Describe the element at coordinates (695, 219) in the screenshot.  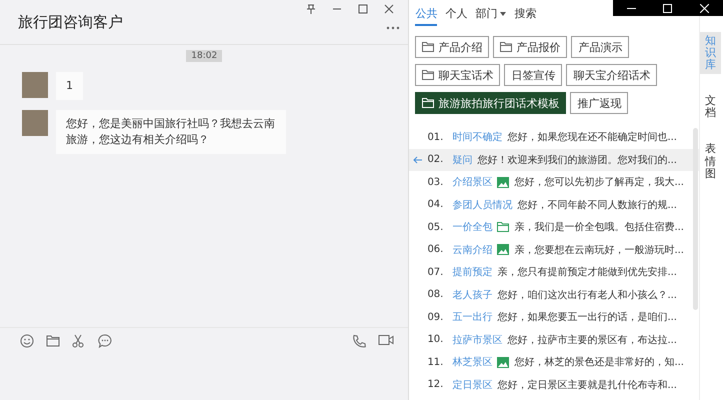
I see `scrollbar` at that location.